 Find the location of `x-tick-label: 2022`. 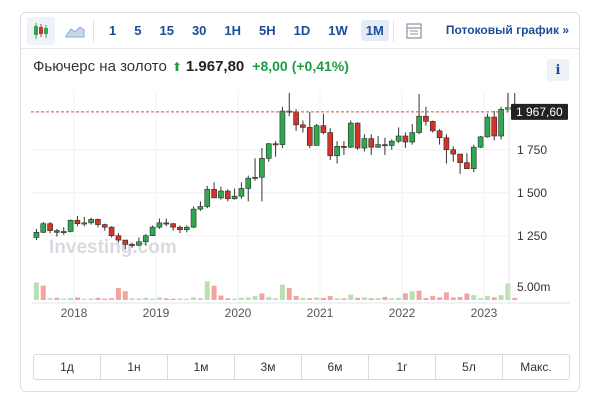

x-tick-label: 2022 is located at coordinates (402, 313).